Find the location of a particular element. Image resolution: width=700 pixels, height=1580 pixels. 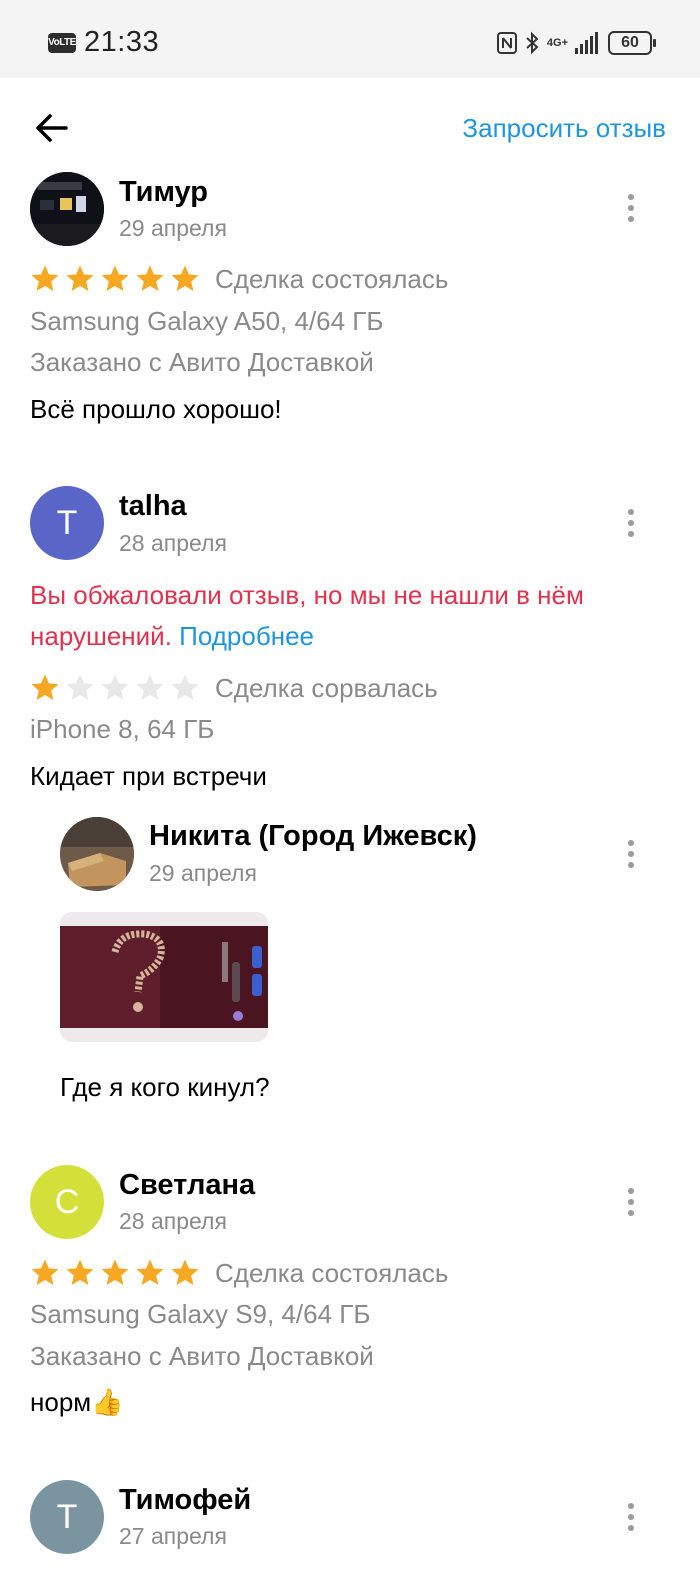

item-title: Samsung Galaxy S9, 4/64 ГБ is located at coordinates (200, 1314).